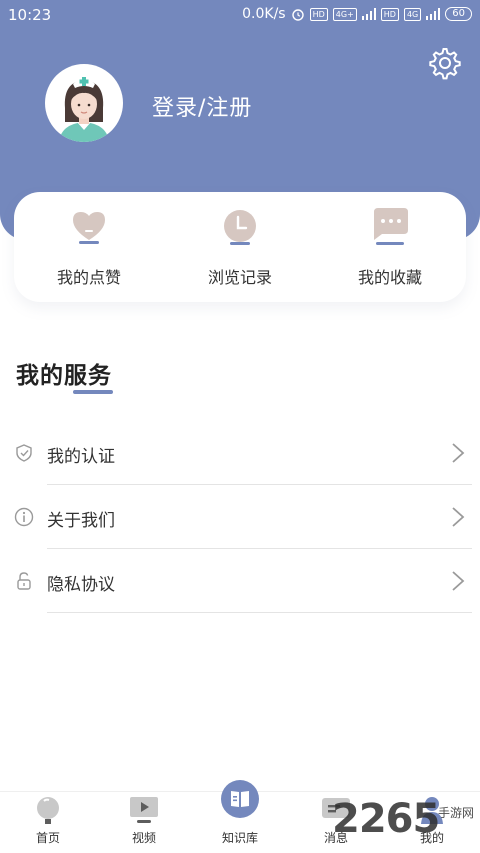 Image resolution: width=480 pixels, height=853 pixels. I want to click on hd-badge-2: HD, so click(389, 14).